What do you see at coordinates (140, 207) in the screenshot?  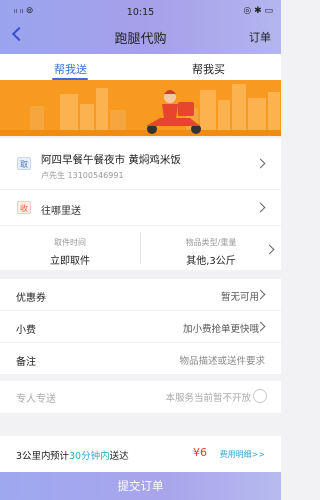 I see `dropoff-address-card: 收 往哪里送` at bounding box center [140, 207].